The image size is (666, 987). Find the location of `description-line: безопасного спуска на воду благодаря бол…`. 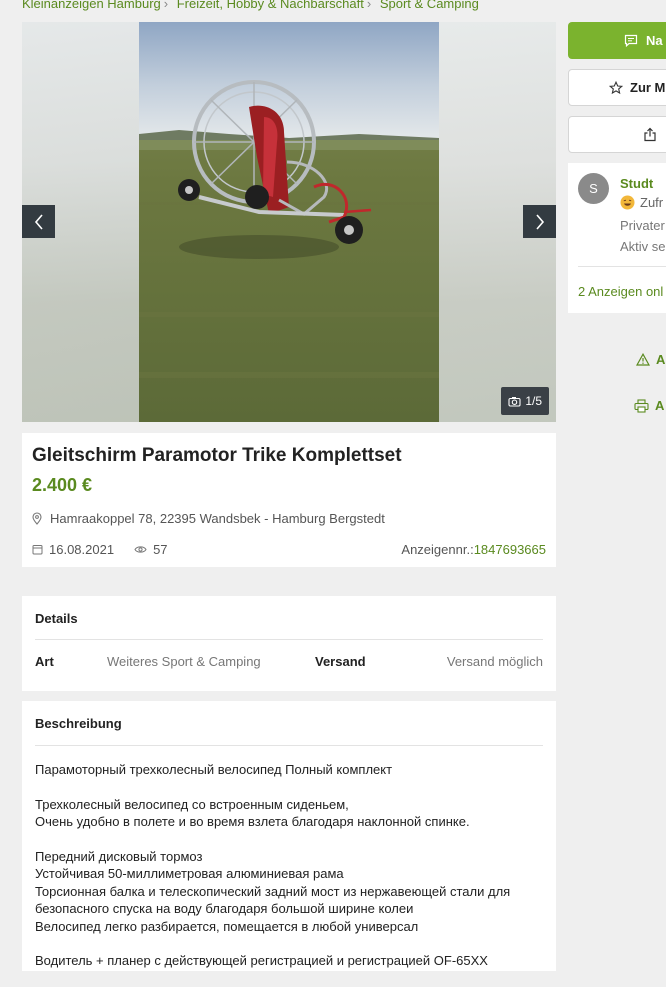

description-line: безопасного спуска на воду благодаря бол… is located at coordinates (224, 908).